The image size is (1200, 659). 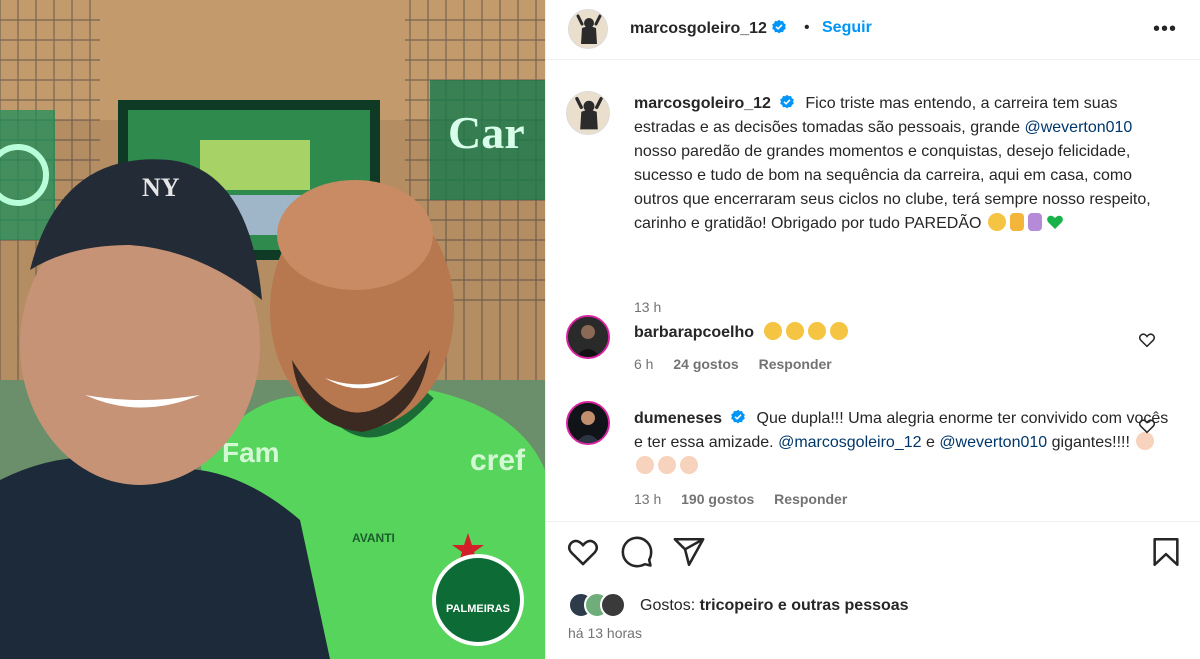 I want to click on comment-meta: 13 h 190 gostos Responder, so click(x=748, y=499).